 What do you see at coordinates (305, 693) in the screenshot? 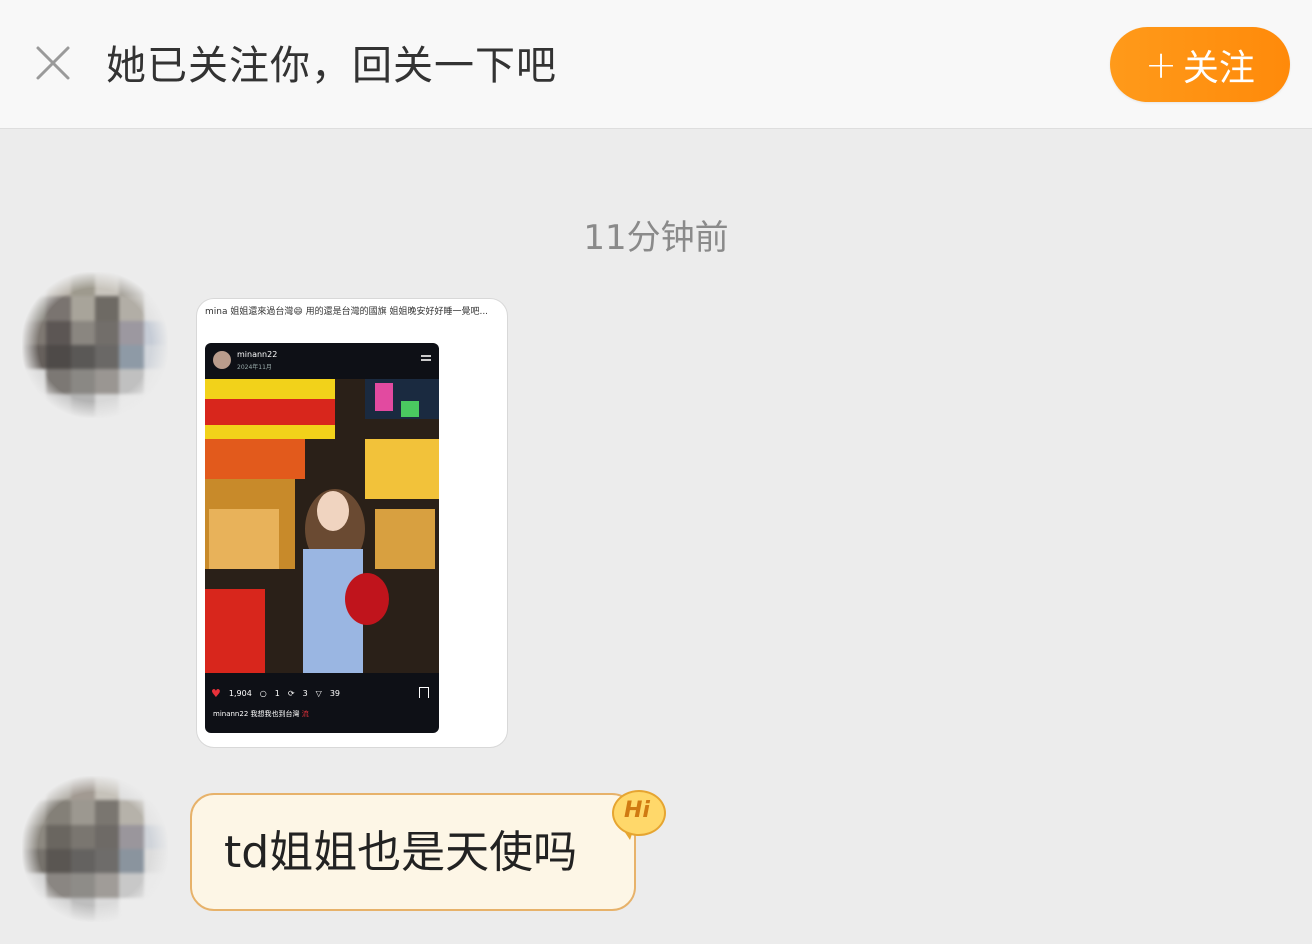
I see `repost-count: 3` at bounding box center [305, 693].